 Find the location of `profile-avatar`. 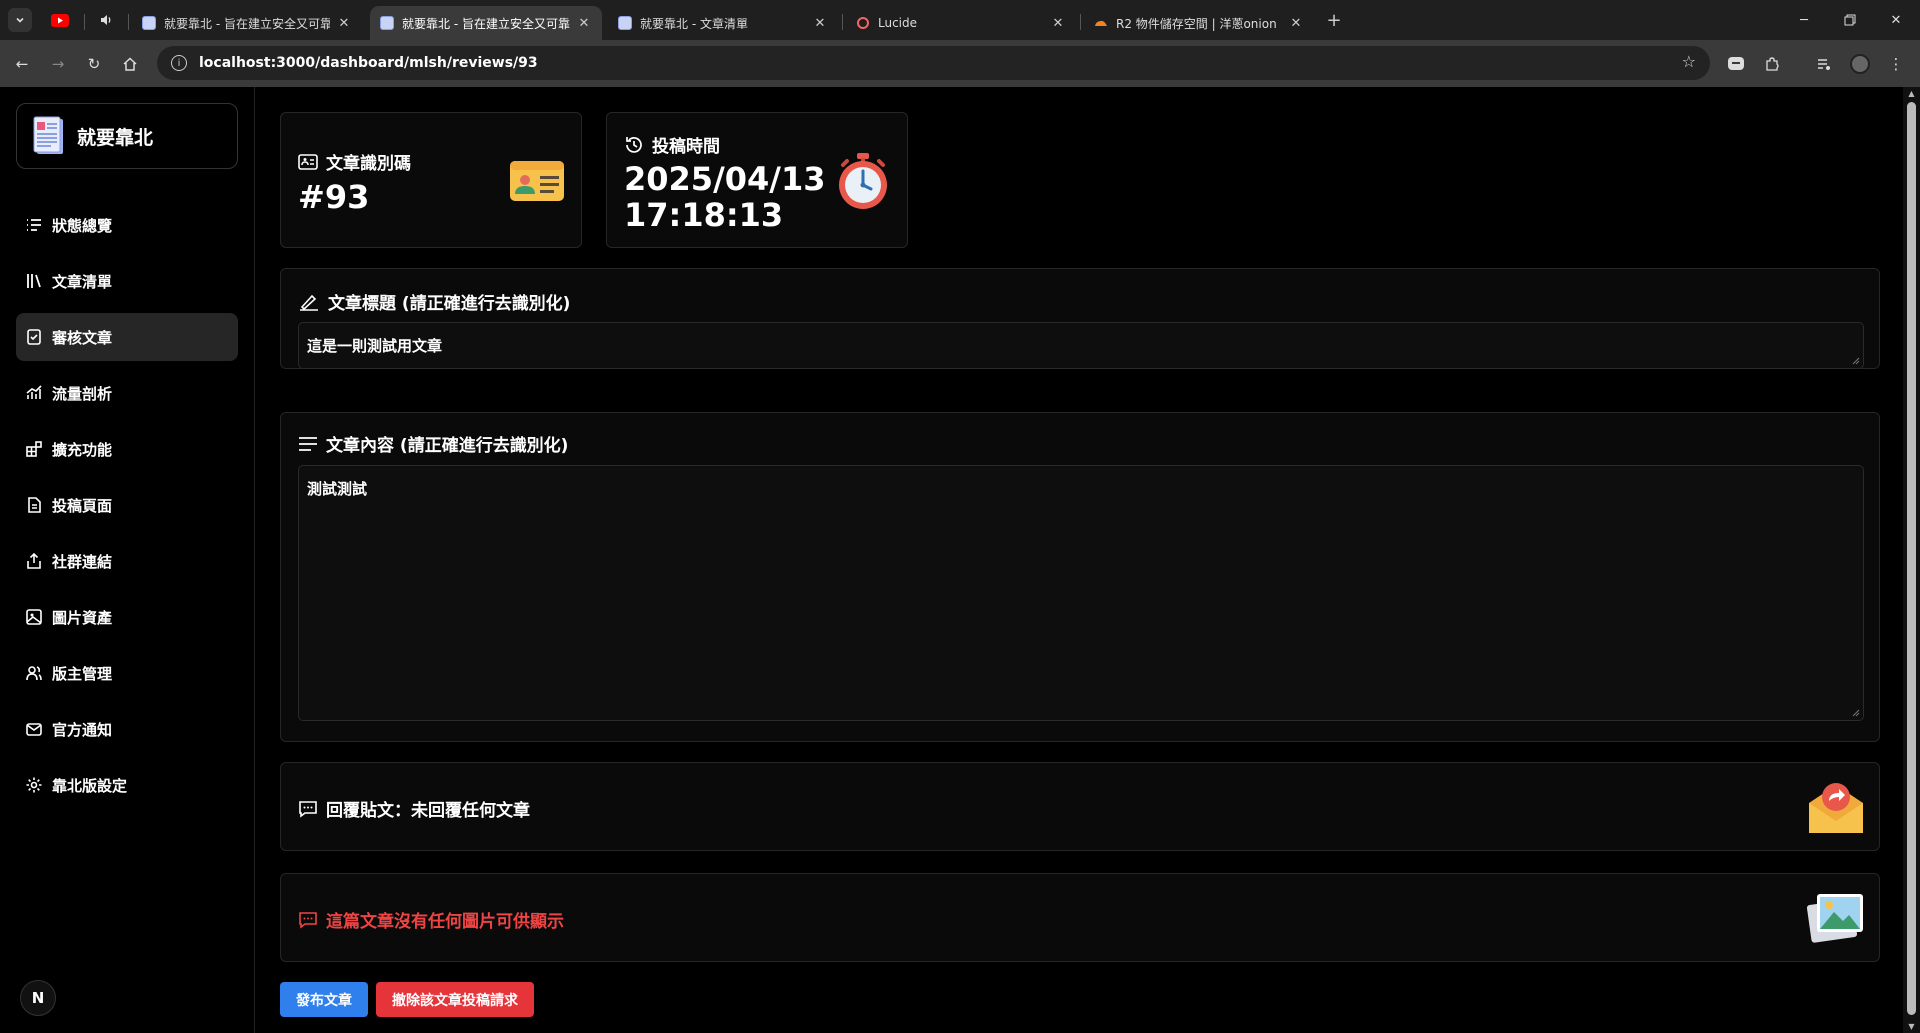

profile-avatar is located at coordinates (1860, 64).